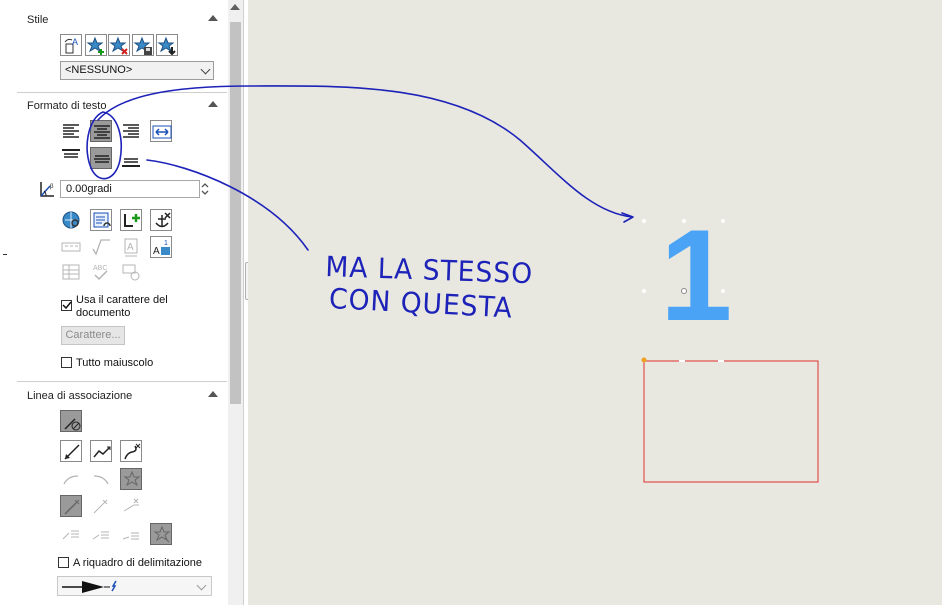  I want to click on hyperlink-icon, so click(71, 220).